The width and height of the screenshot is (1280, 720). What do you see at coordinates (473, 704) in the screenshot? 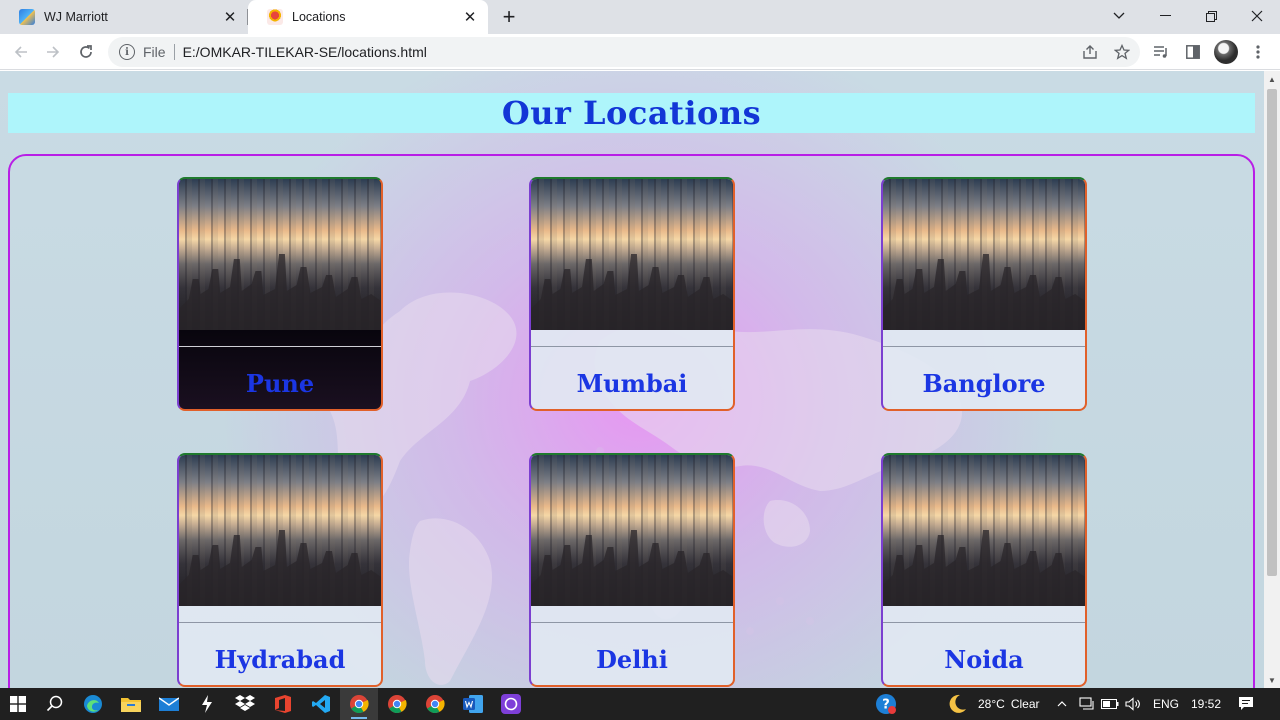
I see `word-icon` at bounding box center [473, 704].